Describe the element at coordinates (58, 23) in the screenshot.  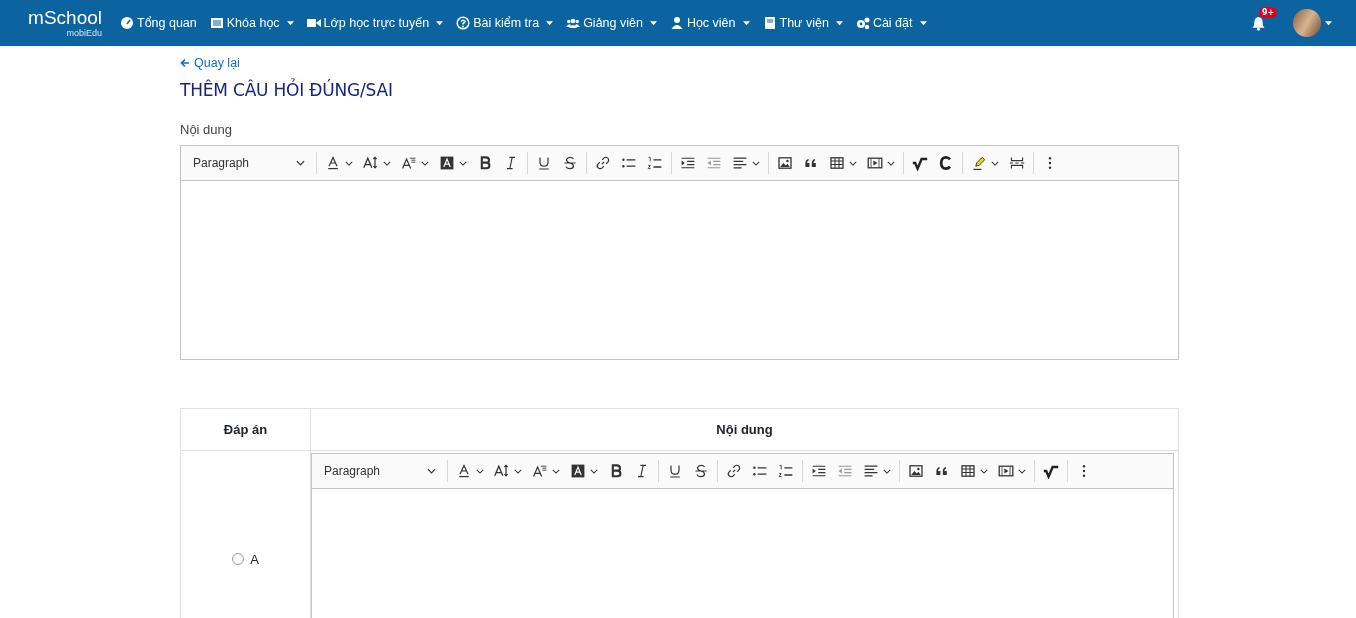
I see `logo: mSchool mobiEdu` at that location.